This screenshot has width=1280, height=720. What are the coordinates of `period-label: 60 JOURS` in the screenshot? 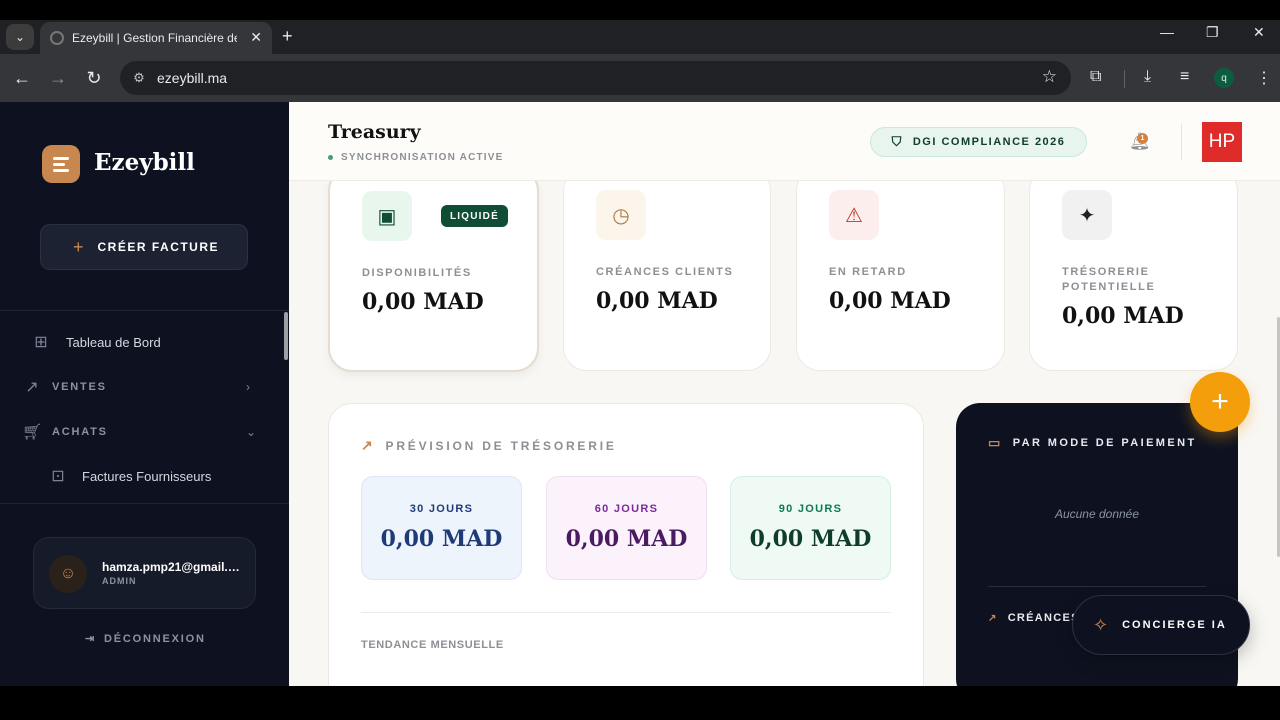 It's located at (626, 509).